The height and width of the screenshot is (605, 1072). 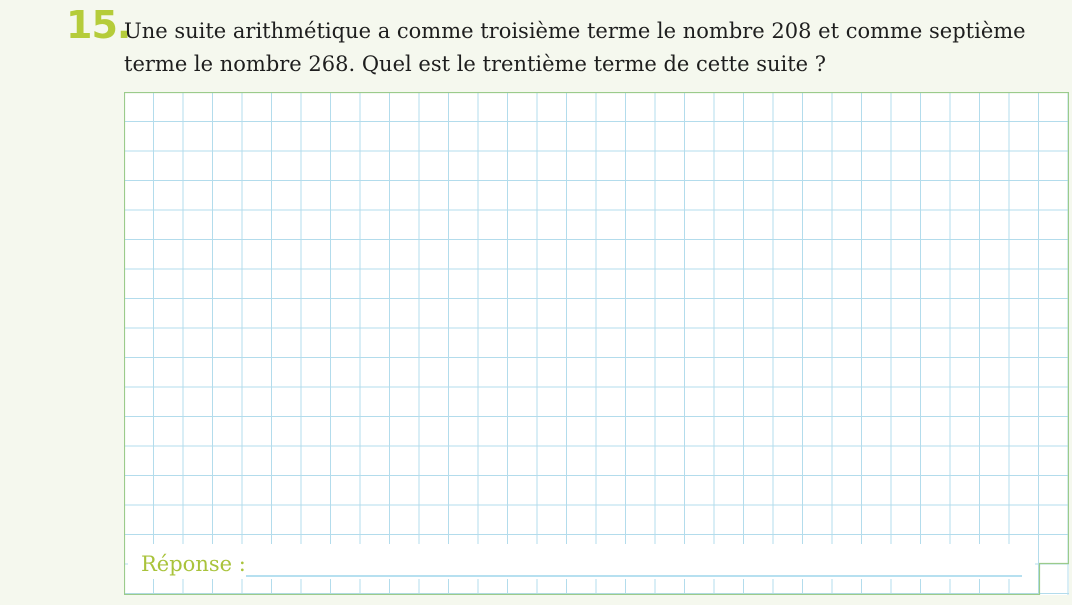 What do you see at coordinates (98, 25) in the screenshot?
I see `exercise-number: 15.` at bounding box center [98, 25].